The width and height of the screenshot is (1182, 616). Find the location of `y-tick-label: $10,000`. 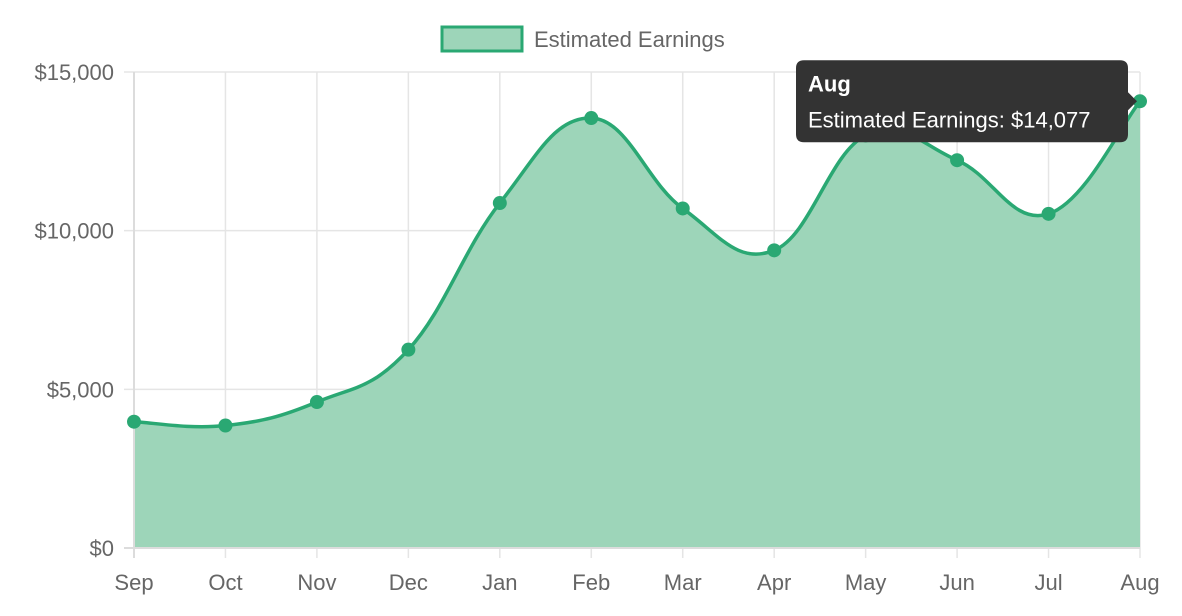

y-tick-label: $10,000 is located at coordinates (74, 231).